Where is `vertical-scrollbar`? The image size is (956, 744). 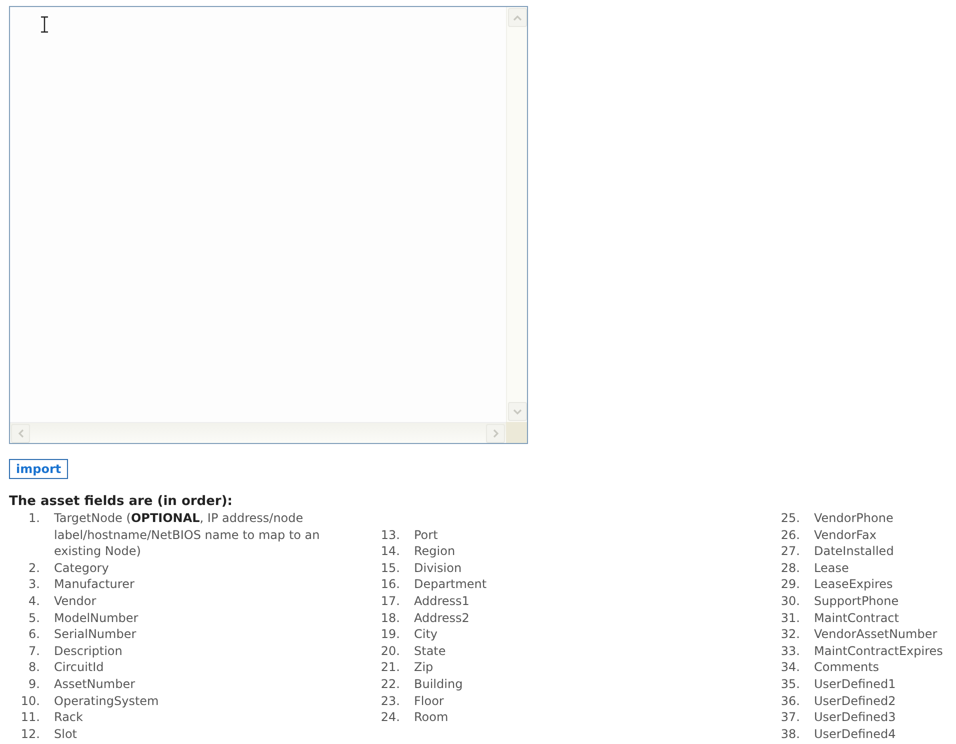 vertical-scrollbar is located at coordinates (516, 214).